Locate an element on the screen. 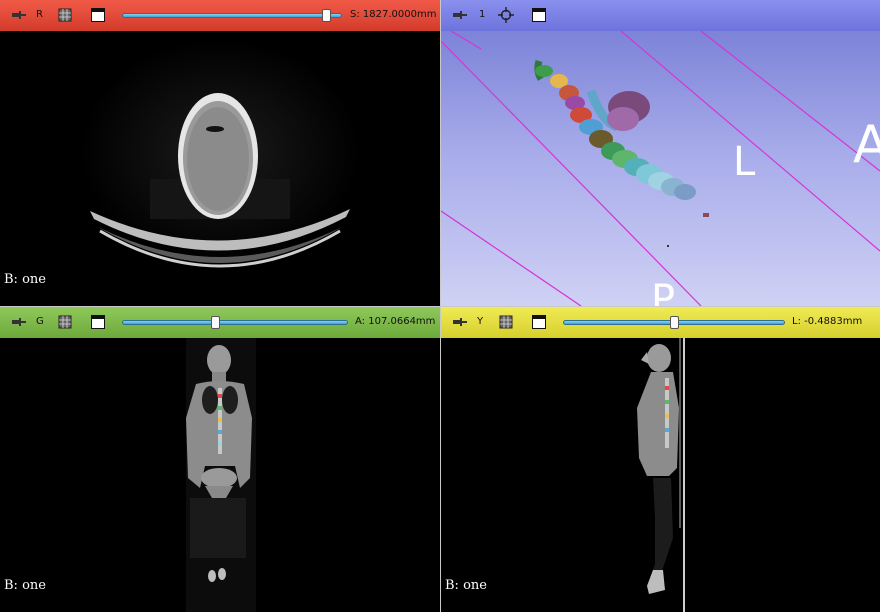 The width and height of the screenshot is (880, 612). view-separator-horizontal is located at coordinates (440, 306).